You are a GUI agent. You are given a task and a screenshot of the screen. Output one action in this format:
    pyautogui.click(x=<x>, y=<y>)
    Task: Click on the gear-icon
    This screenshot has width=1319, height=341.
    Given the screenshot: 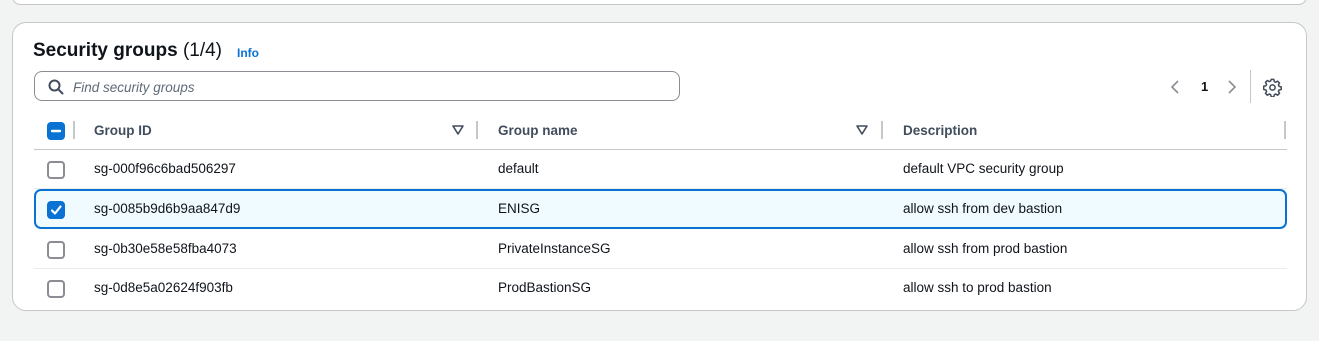 What is the action you would take?
    pyautogui.click(x=1272, y=87)
    